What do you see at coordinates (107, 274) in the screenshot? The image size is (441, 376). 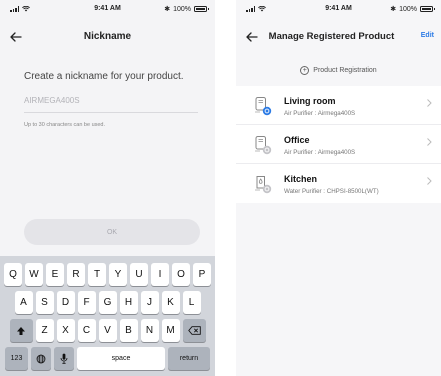 I see `keyboard-row-1: Q W E R T Y U I O P` at bounding box center [107, 274].